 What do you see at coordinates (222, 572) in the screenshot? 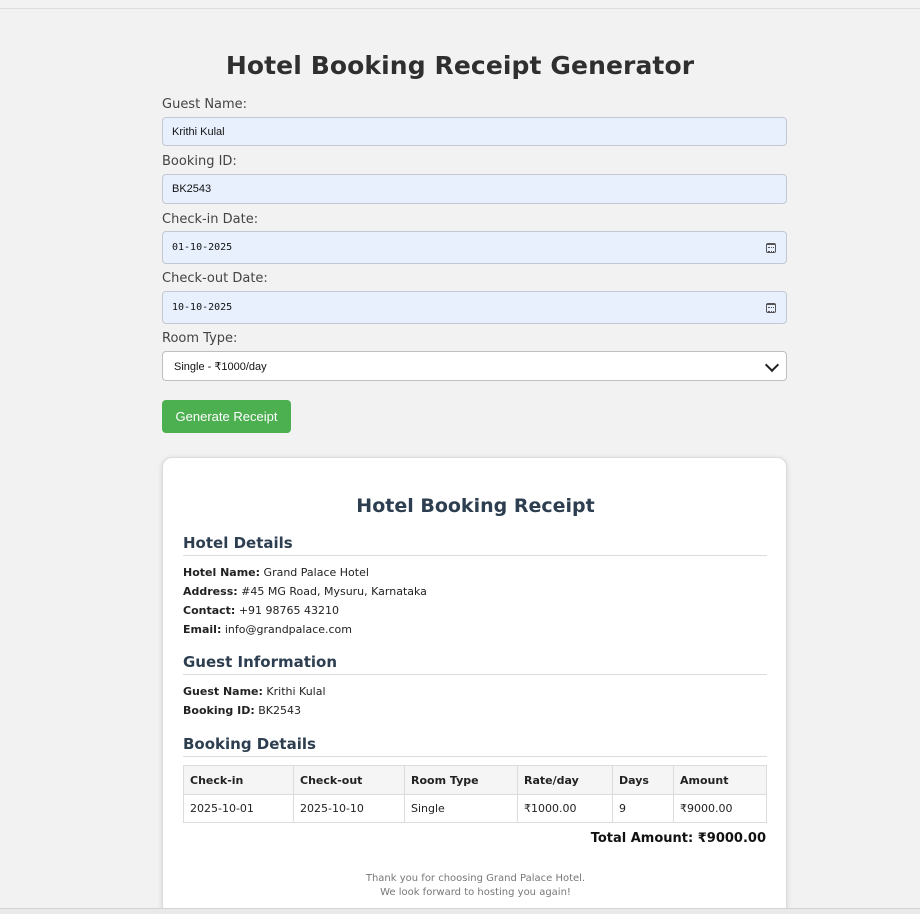
I see `hotel-name-label: Hotel Name:` at bounding box center [222, 572].